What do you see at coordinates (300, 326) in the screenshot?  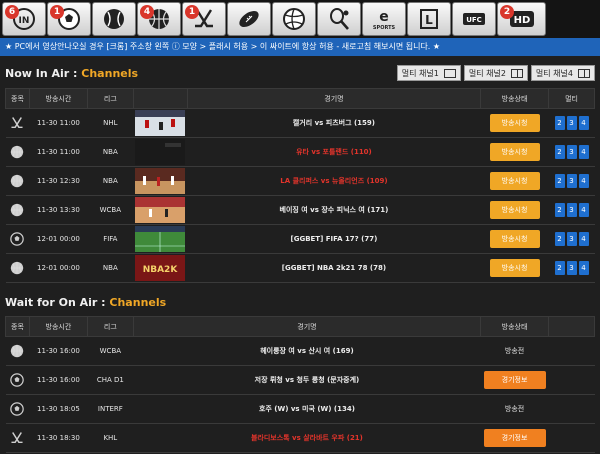 I see `wait-table-header: 종목 방송시간 리그 경기명 방송상태` at bounding box center [300, 326].